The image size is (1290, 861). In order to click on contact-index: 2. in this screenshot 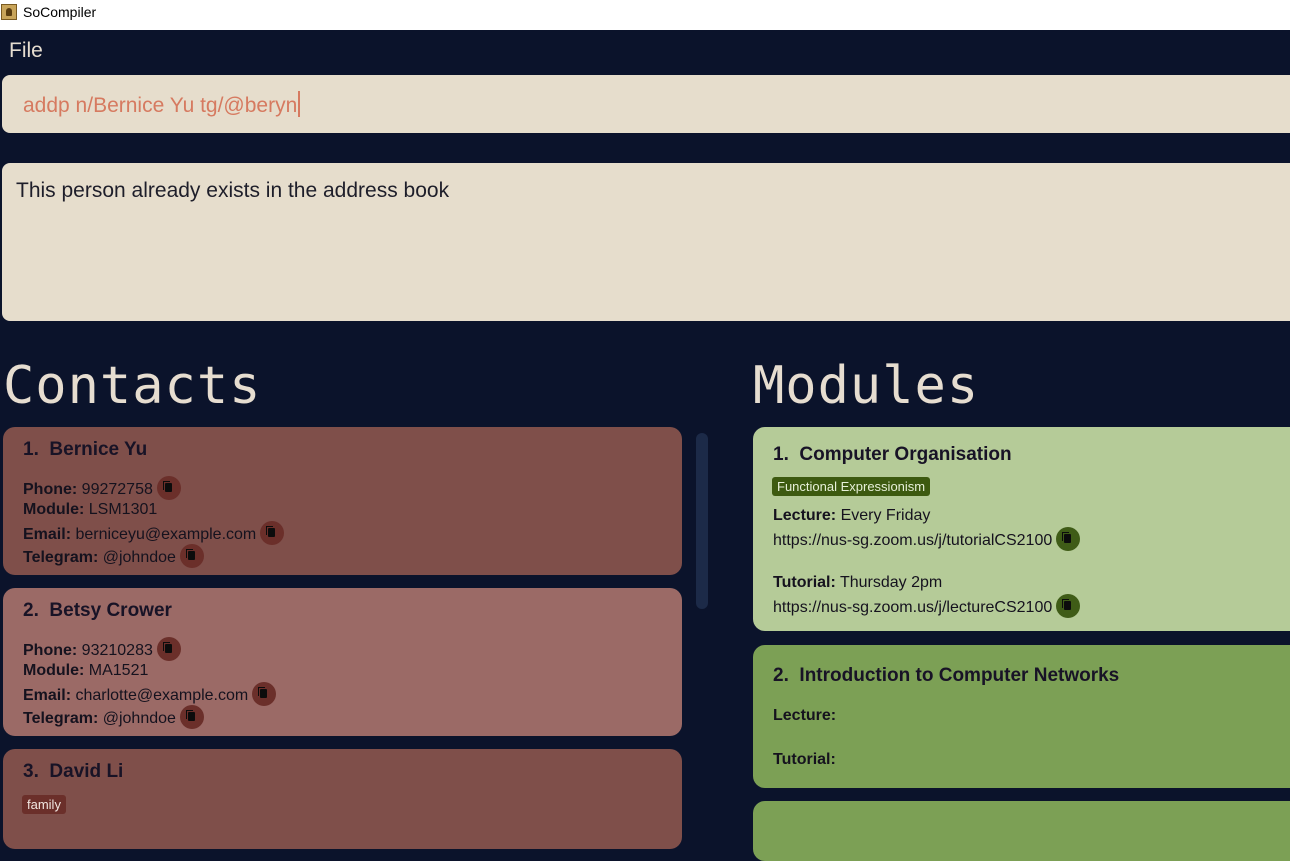, I will do `click(31, 610)`.